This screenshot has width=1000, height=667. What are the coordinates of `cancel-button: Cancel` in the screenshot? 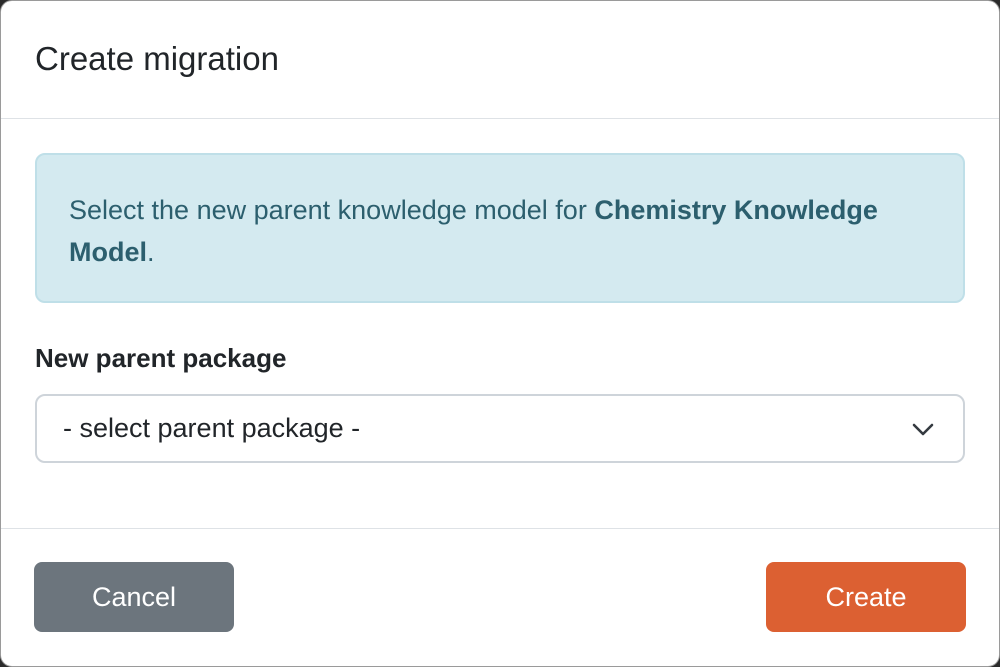 It's located at (134, 597).